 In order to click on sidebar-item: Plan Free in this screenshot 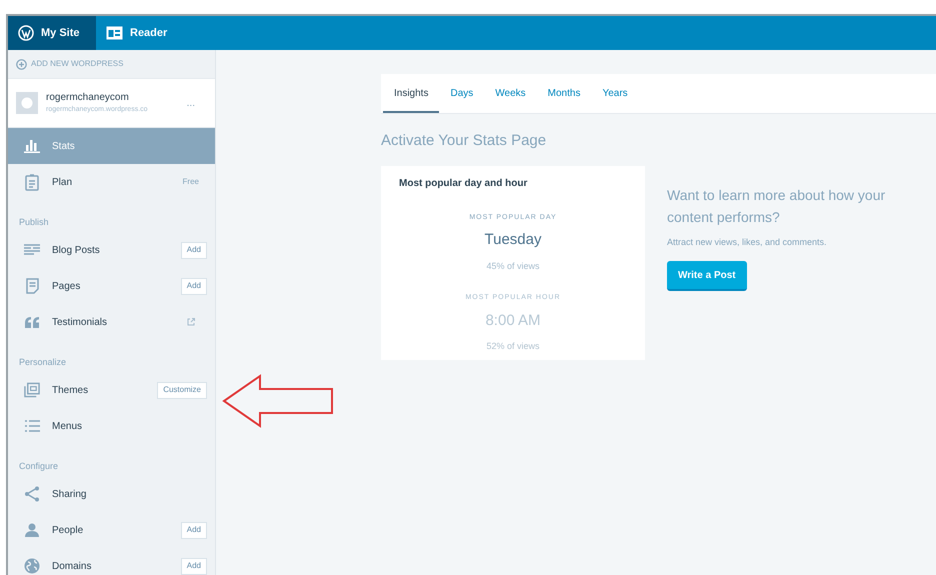, I will do `click(111, 182)`.